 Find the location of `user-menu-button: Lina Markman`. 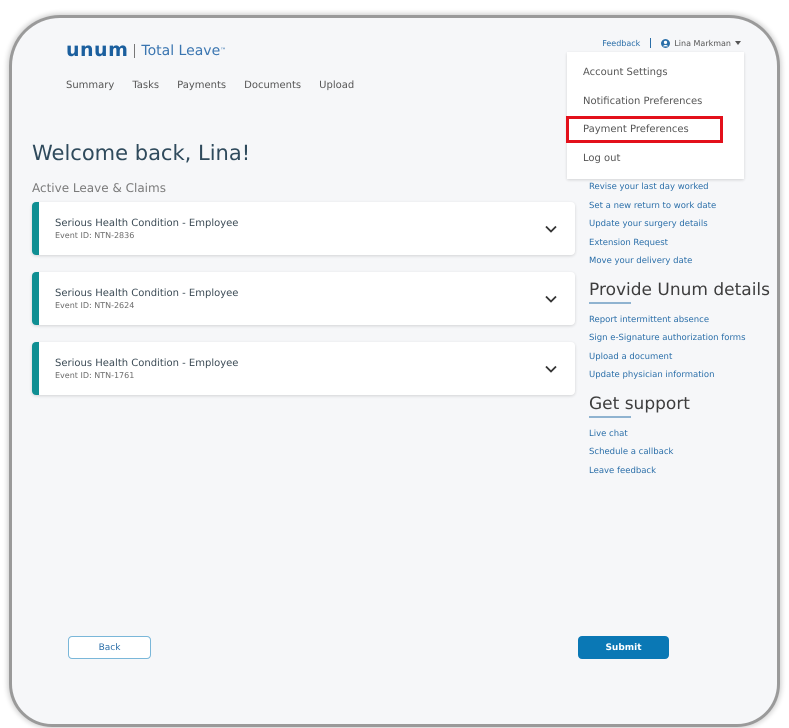

user-menu-button: Lina Markman is located at coordinates (701, 43).